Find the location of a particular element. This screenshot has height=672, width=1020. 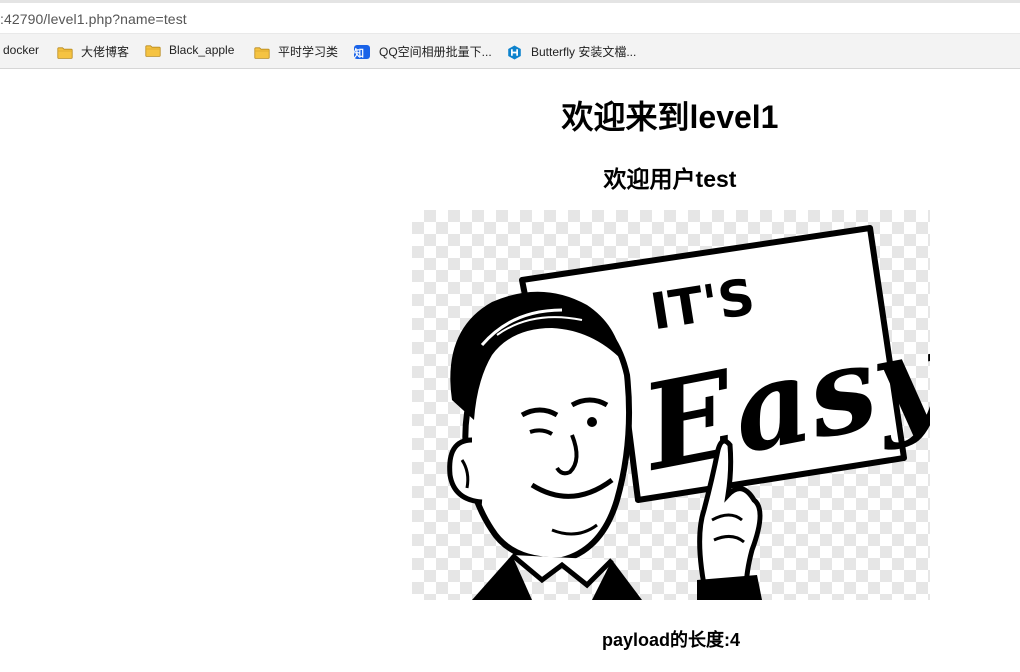

bookmark-docker: docker is located at coordinates (21, 50).